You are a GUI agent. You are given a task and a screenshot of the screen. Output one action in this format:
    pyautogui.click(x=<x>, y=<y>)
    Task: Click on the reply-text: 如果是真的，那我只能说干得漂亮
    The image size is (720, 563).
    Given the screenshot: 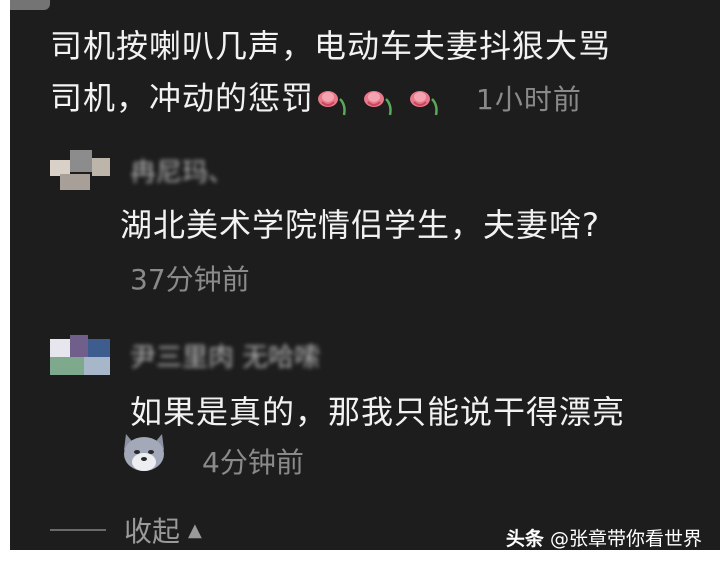 What is the action you would take?
    pyautogui.click(x=378, y=412)
    